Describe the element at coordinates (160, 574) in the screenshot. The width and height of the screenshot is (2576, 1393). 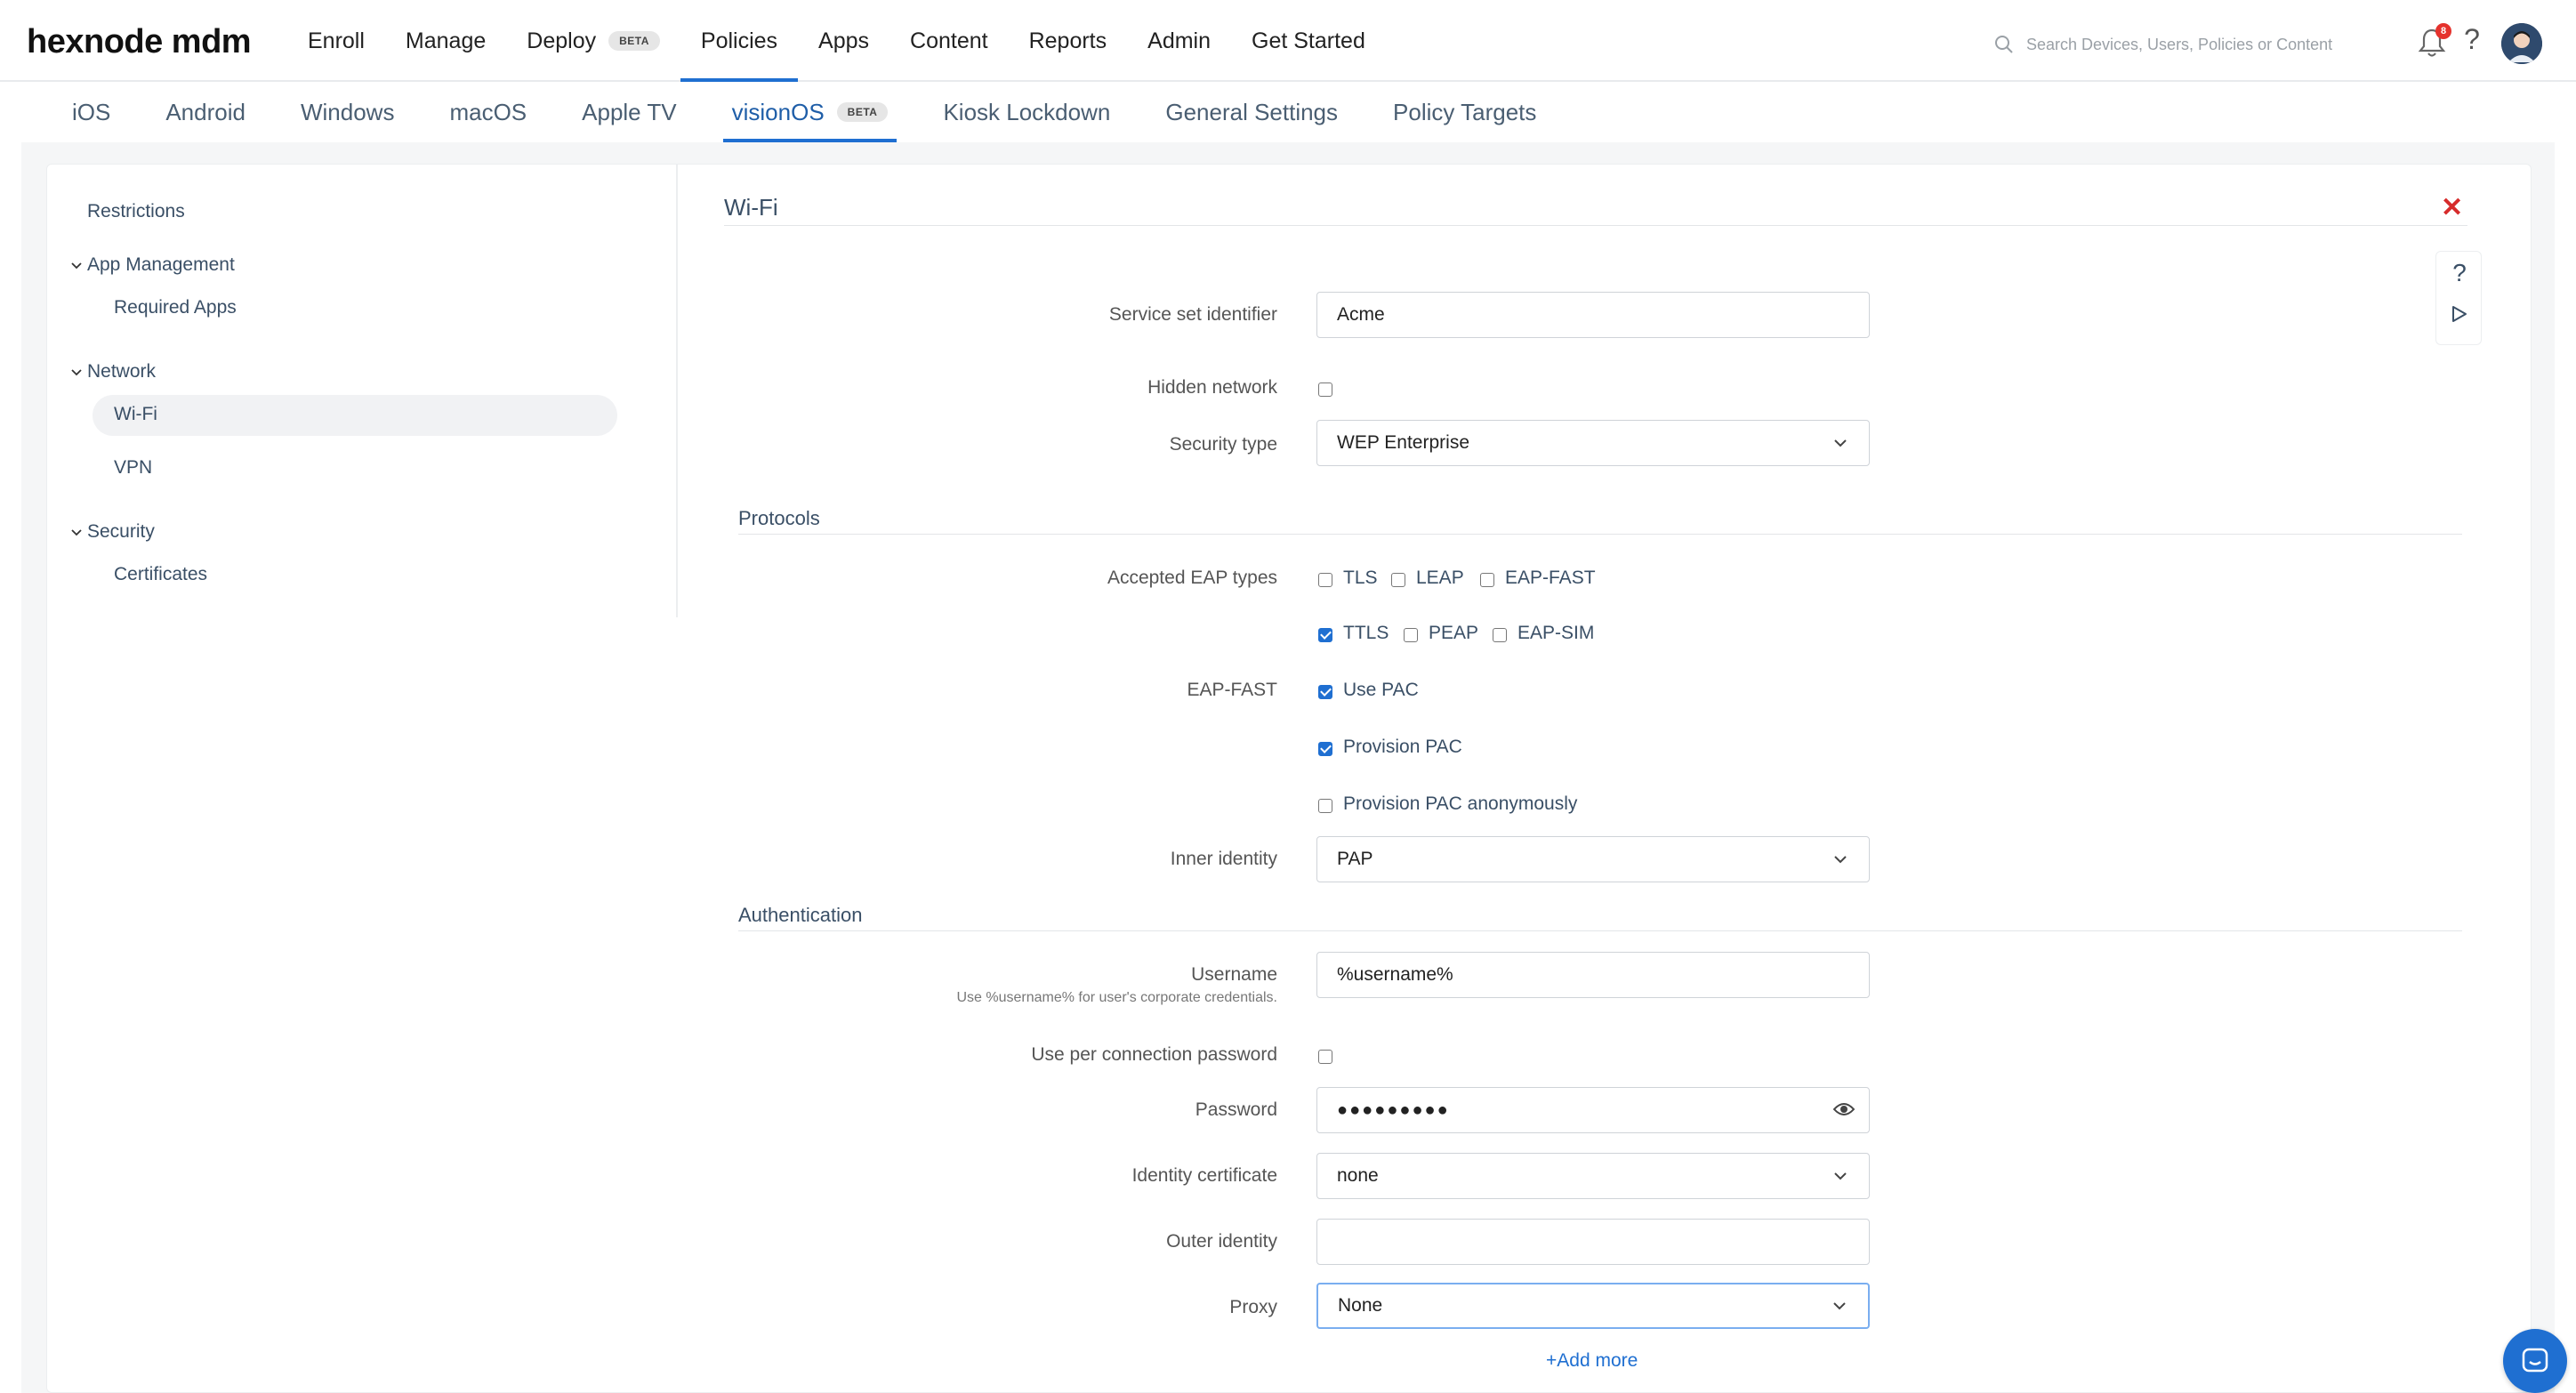
I see `sidebar-item-certificates: Certificates` at that location.